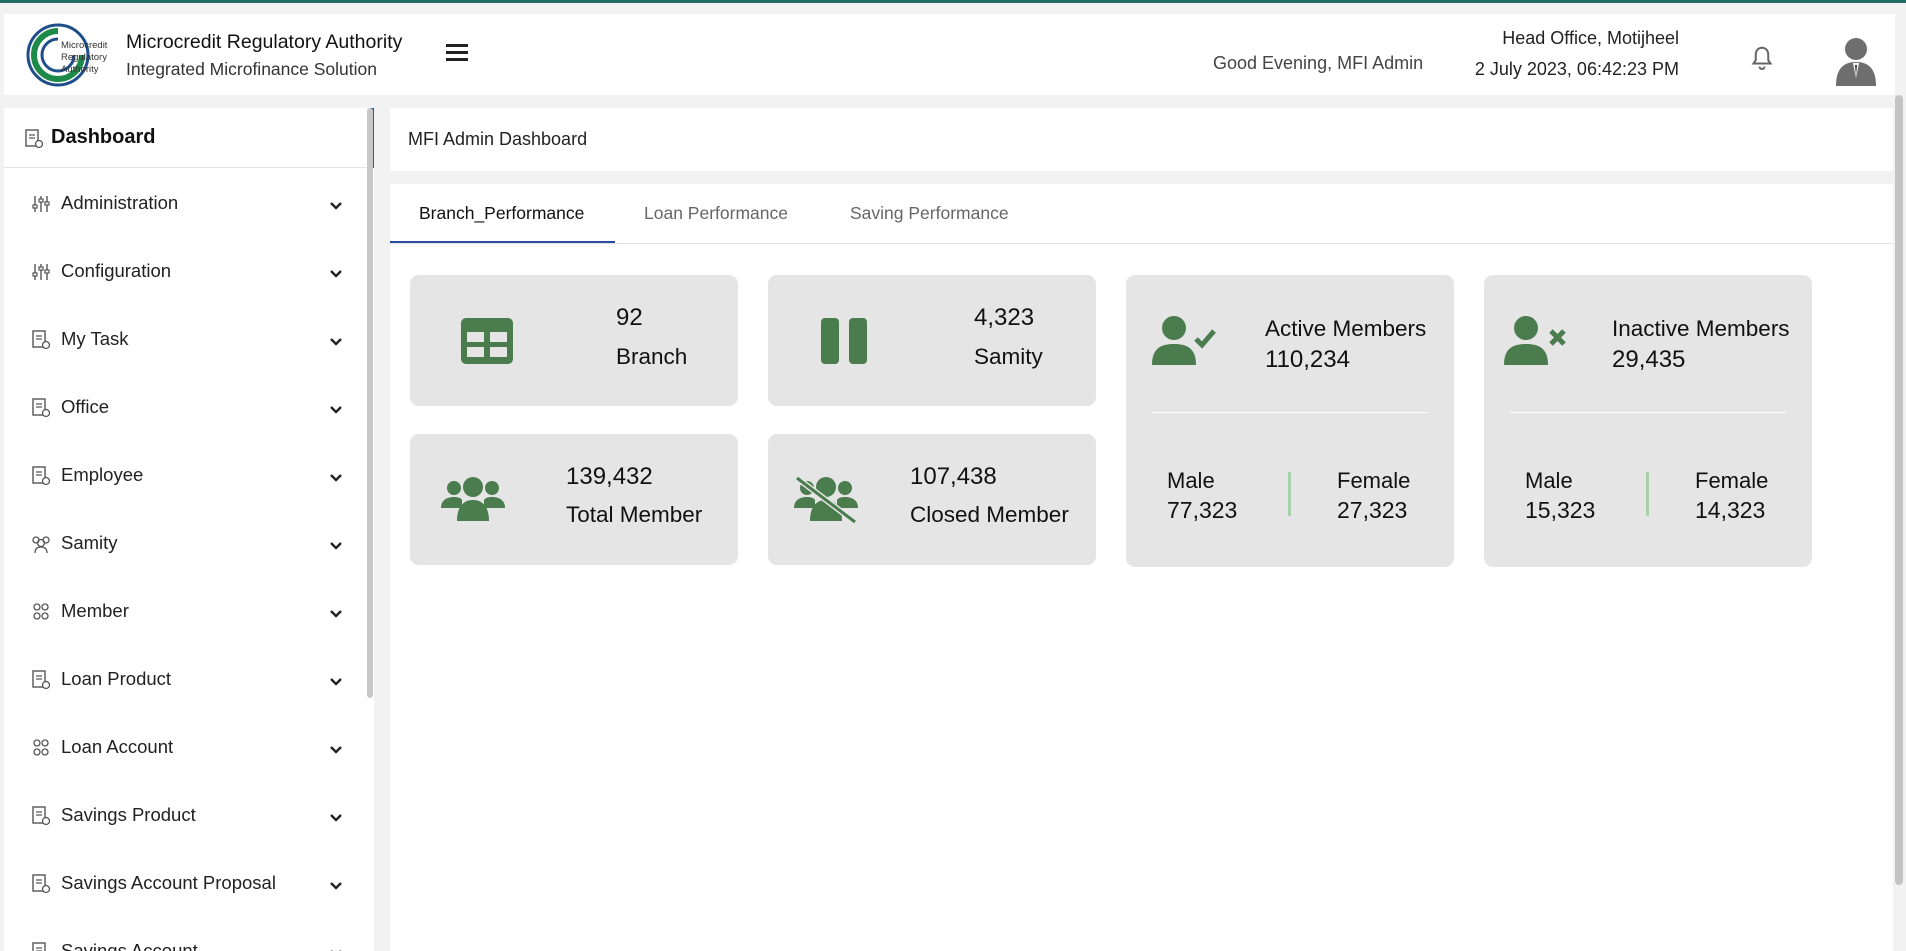  I want to click on sidebar-item-label: Employee, so click(102, 474).